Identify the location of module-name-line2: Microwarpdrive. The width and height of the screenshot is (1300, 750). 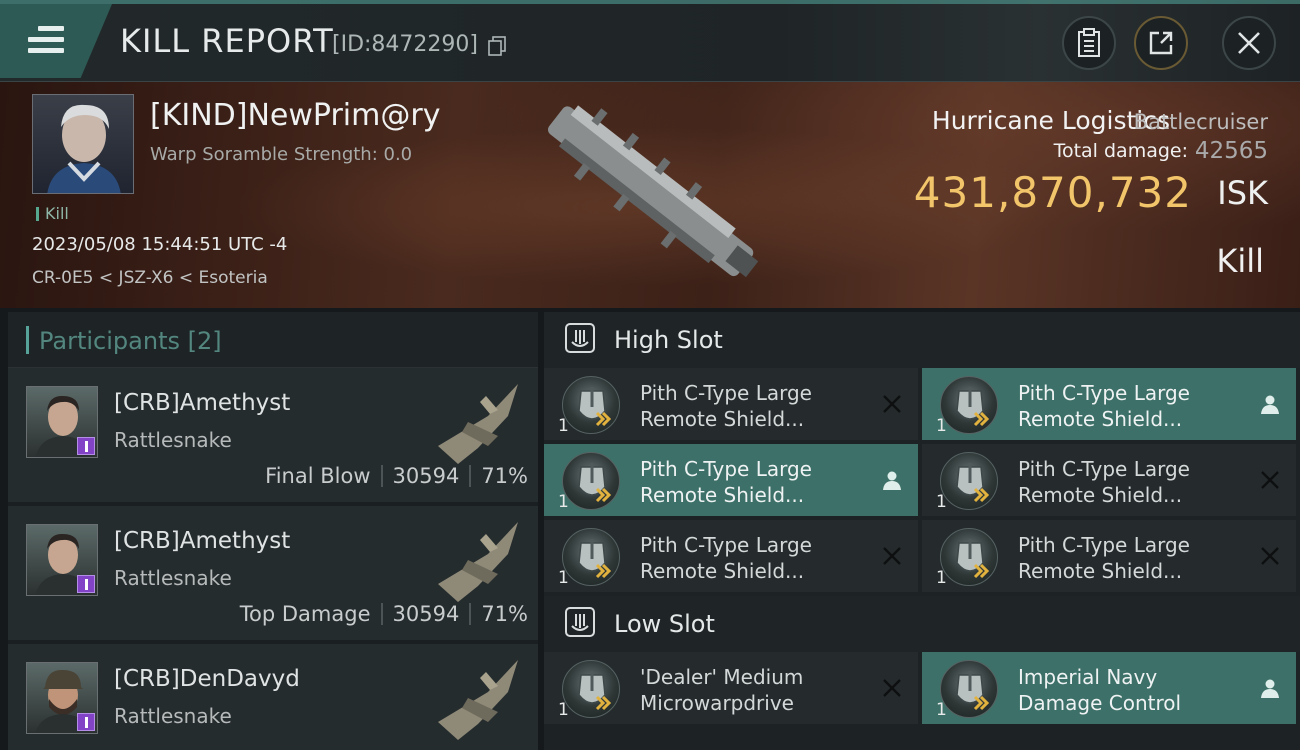
(717, 703).